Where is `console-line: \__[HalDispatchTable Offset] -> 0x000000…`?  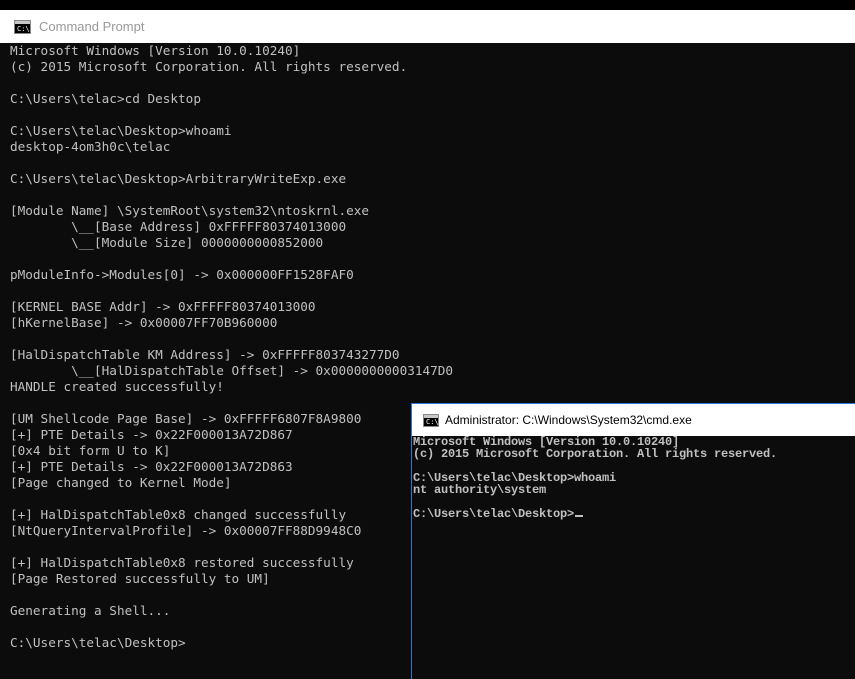
console-line: \__[HalDispatchTable Offset] -> 0x000000… is located at coordinates (232, 370).